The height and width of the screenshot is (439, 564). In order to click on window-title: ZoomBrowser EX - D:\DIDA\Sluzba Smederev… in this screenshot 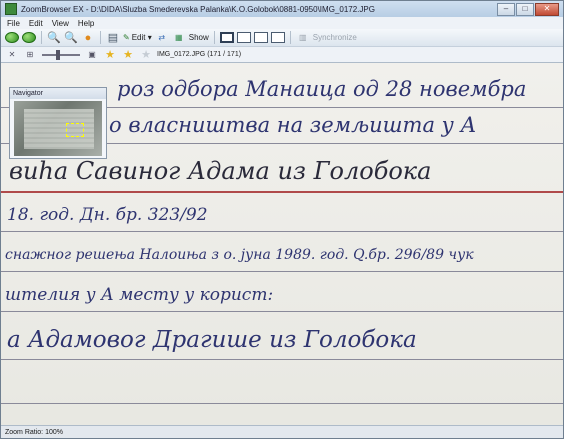, I will do `click(198, 9)`.